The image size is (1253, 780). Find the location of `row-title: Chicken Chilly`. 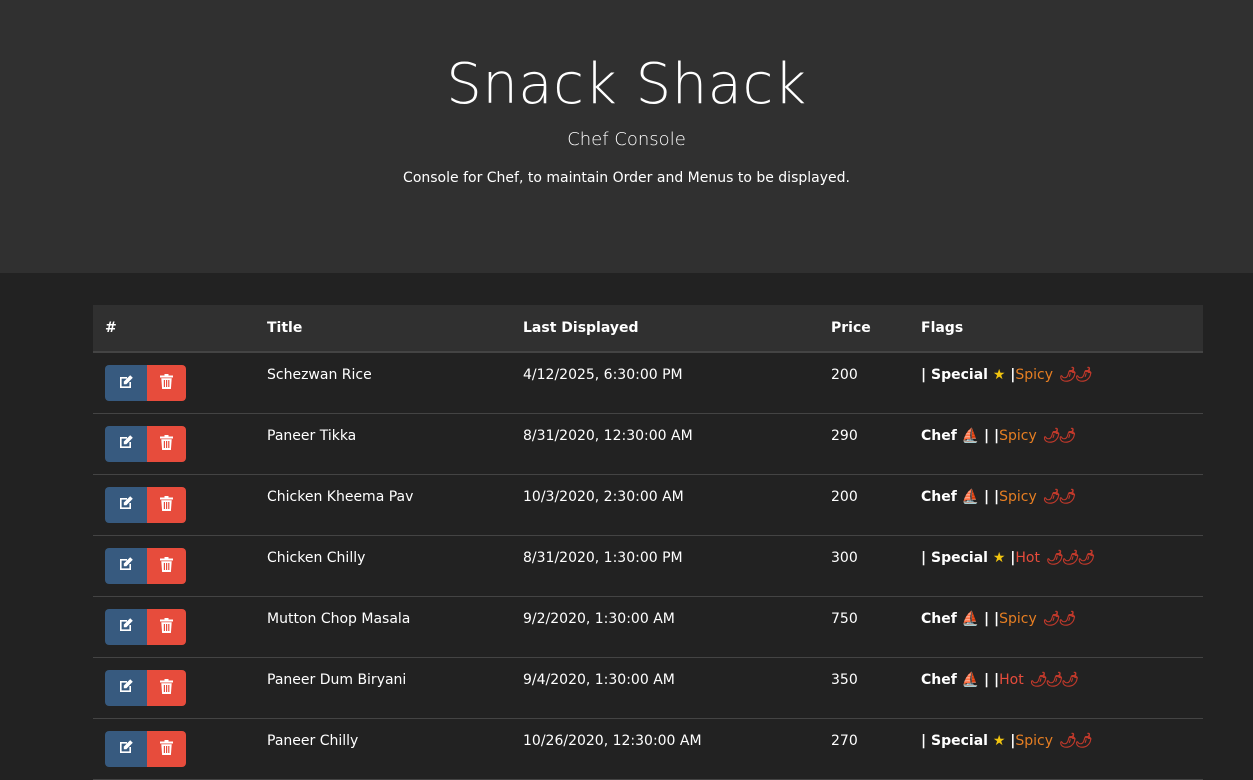

row-title: Chicken Chilly is located at coordinates (383, 566).